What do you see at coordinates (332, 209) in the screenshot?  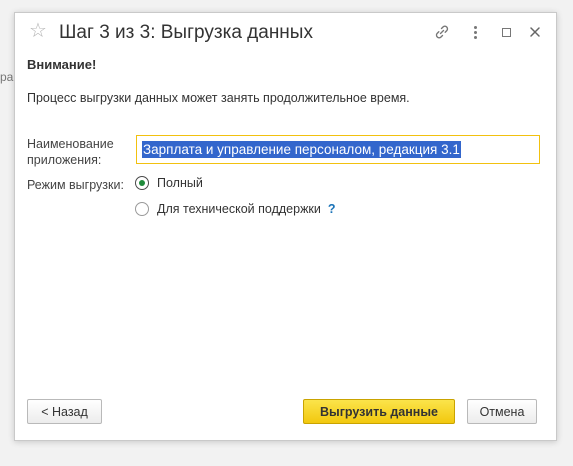 I see `help-icon: ?` at bounding box center [332, 209].